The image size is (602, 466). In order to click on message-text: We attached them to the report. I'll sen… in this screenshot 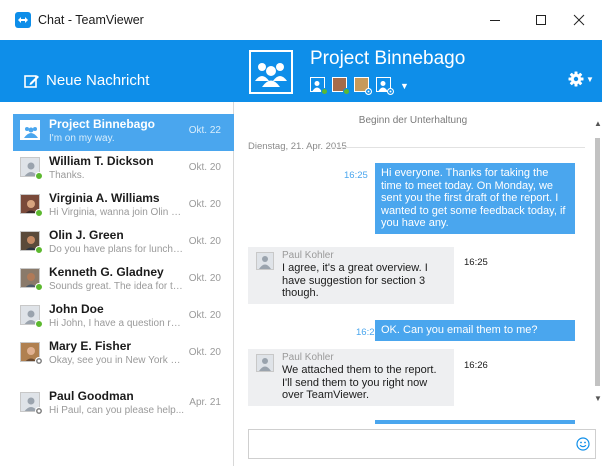, I will do `click(359, 382)`.